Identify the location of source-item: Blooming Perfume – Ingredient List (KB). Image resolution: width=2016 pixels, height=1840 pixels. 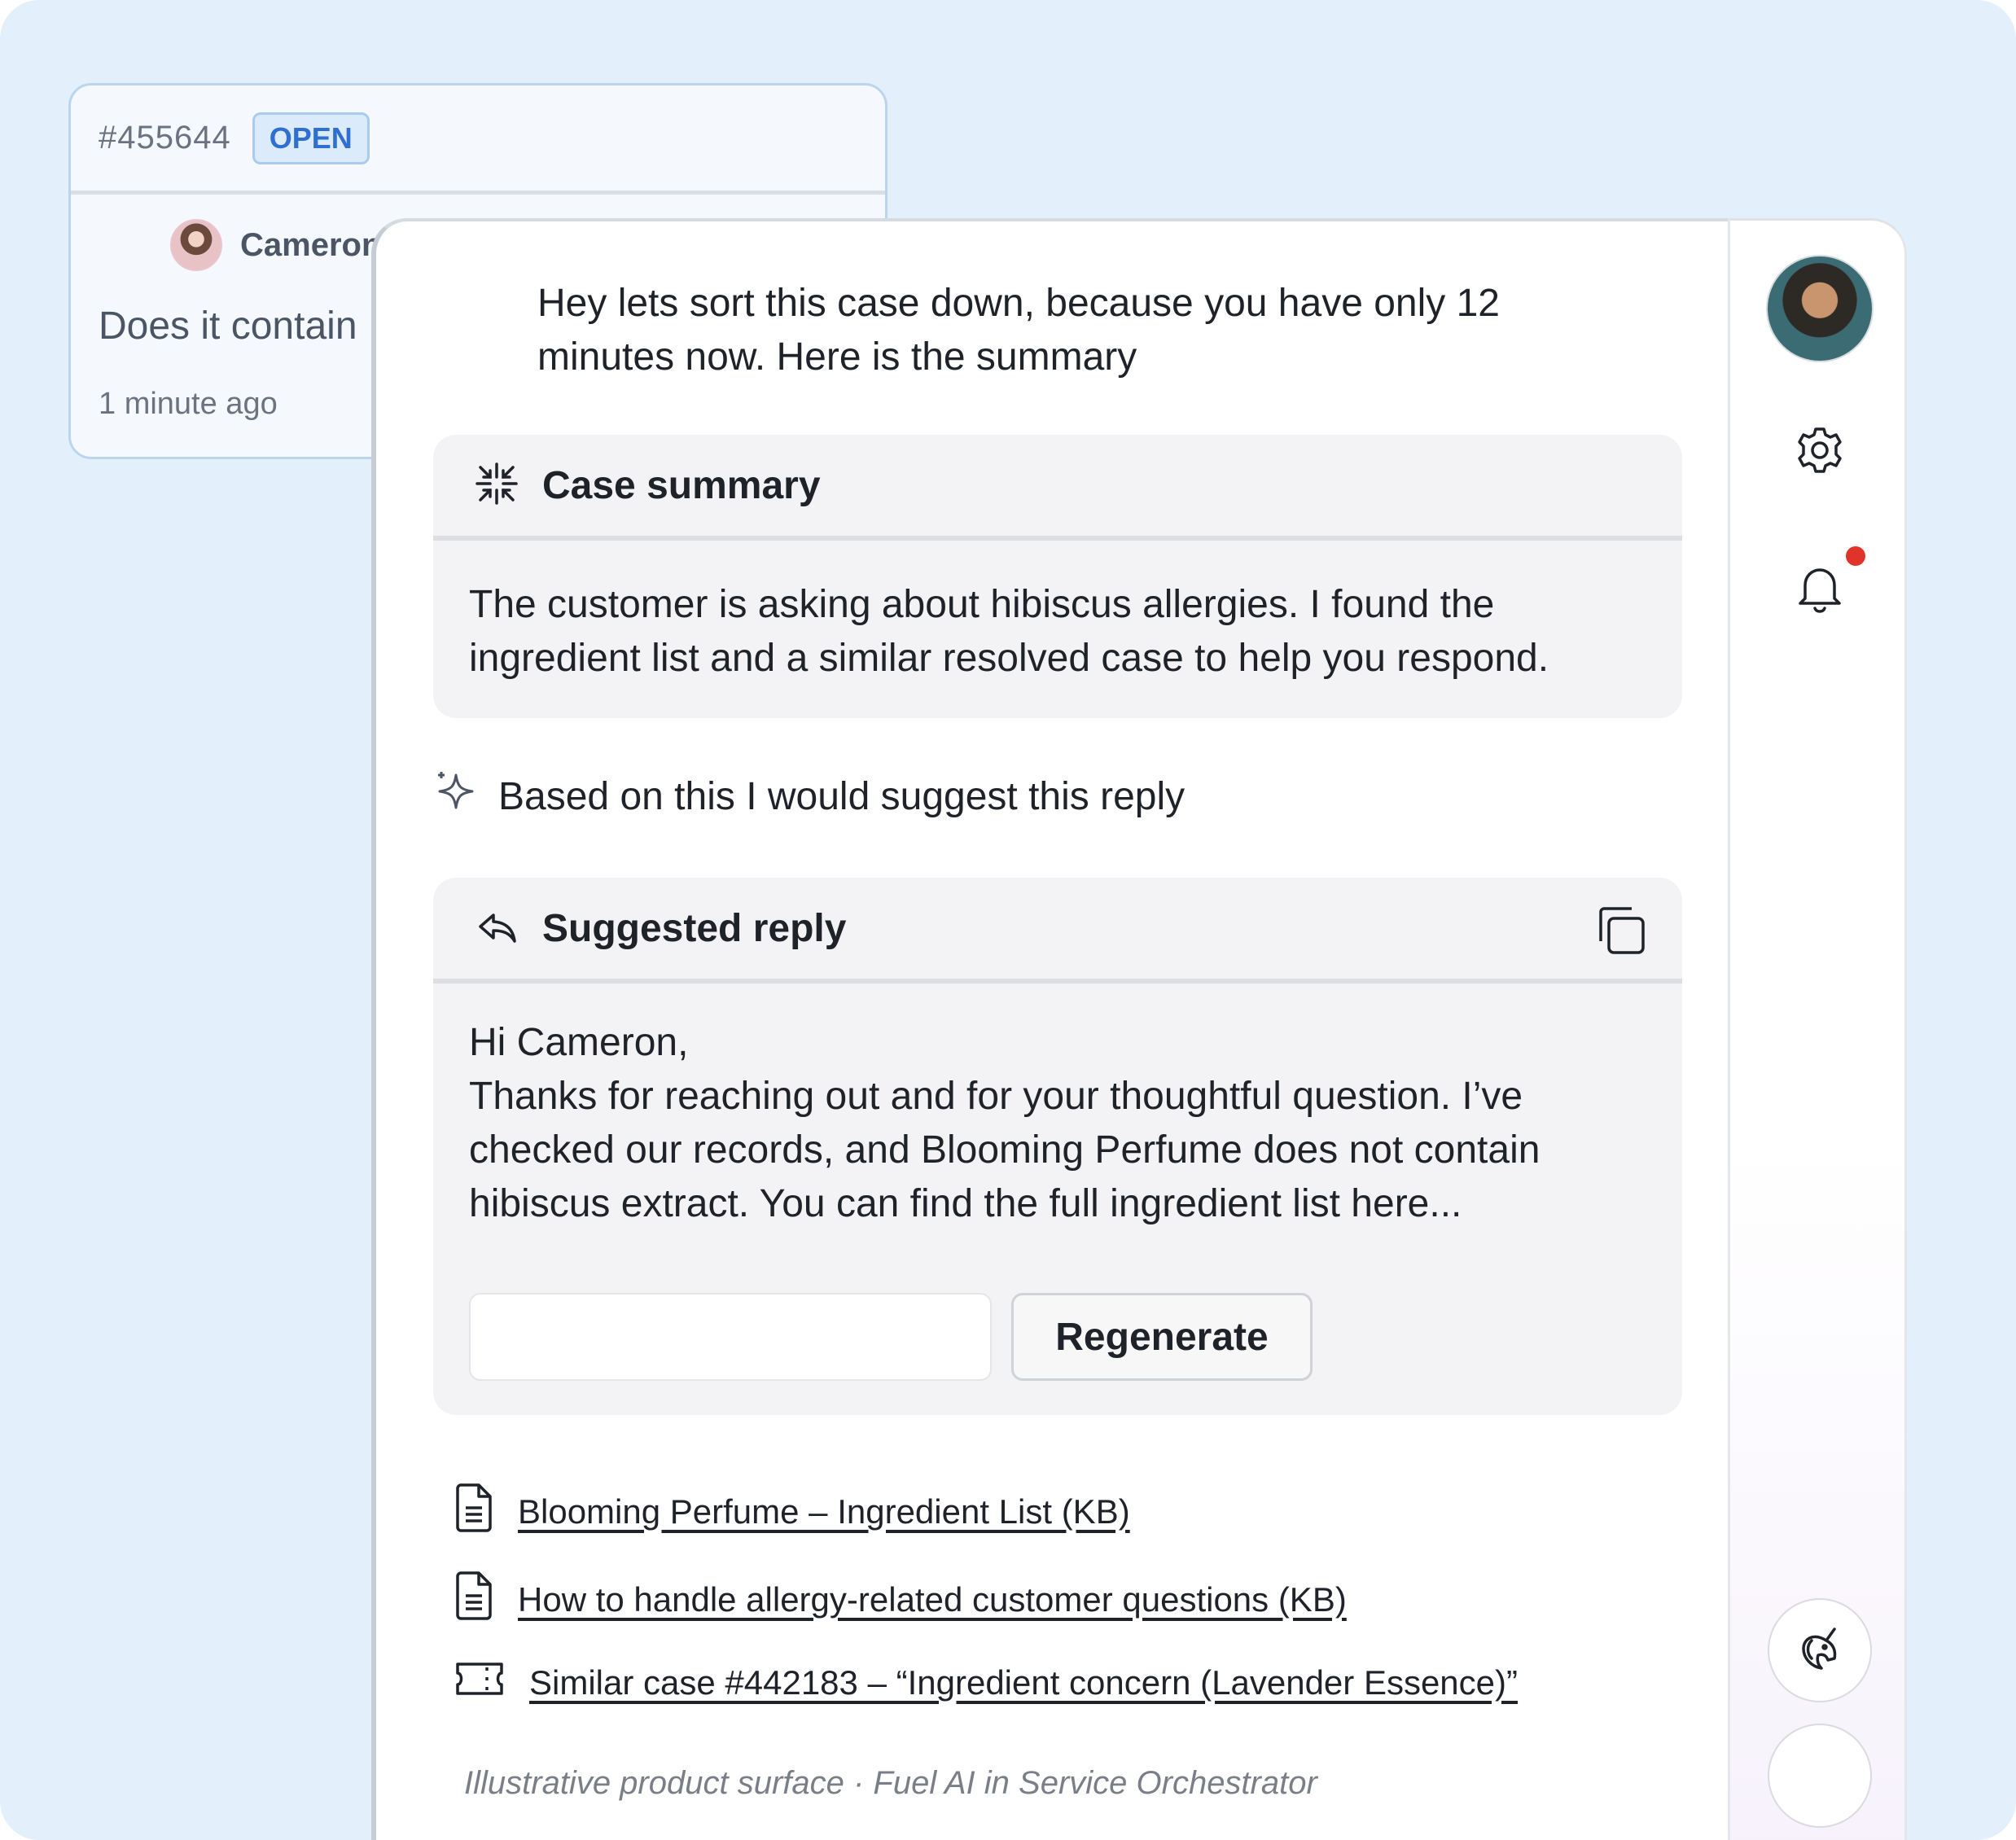
(792, 1511).